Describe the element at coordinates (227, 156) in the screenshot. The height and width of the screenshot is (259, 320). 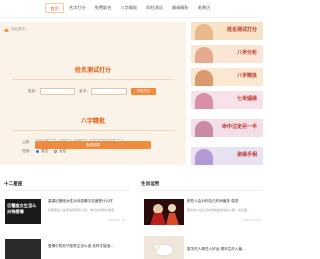
I see `banner-palm-reading: 姿缘手相` at that location.